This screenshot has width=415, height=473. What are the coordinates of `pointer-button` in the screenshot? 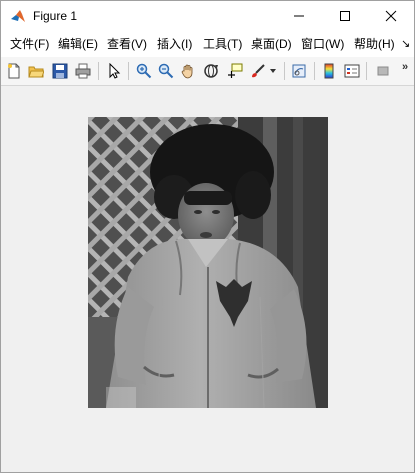 It's located at (114, 71).